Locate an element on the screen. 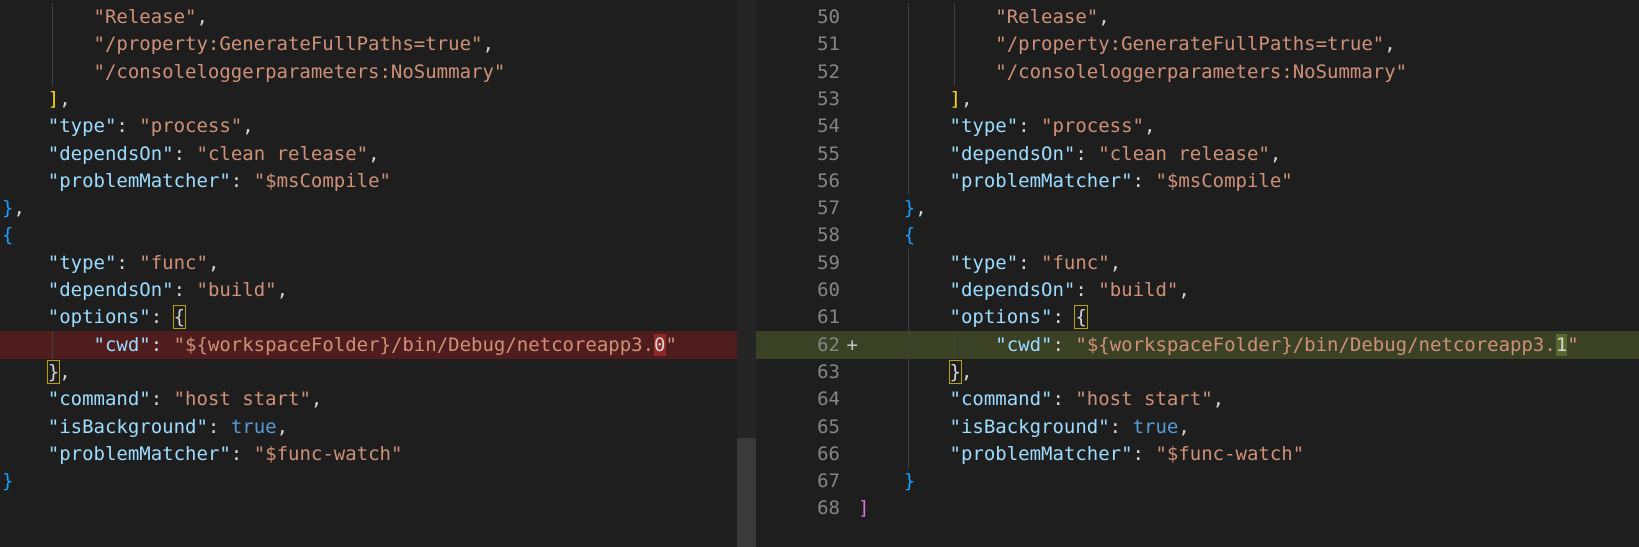 Image resolution: width=1639 pixels, height=547 pixels. code-line: "/consoleloggerparameters:NoSummary" is located at coordinates (368, 71).